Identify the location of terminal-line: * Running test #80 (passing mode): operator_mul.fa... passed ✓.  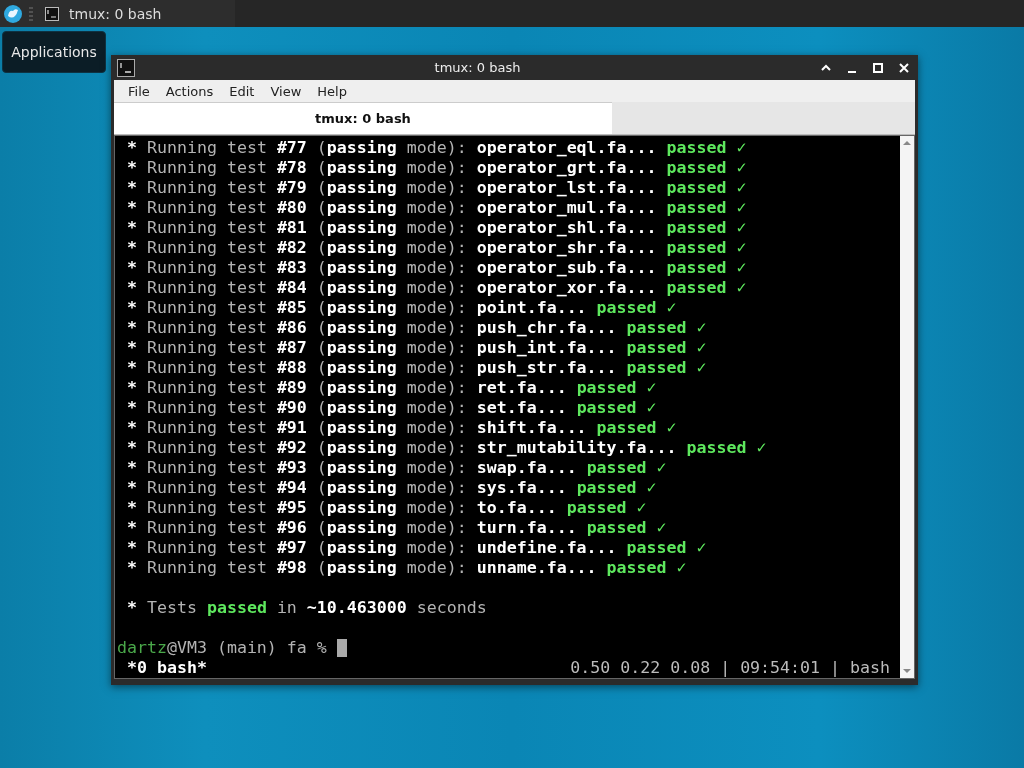
(437, 208).